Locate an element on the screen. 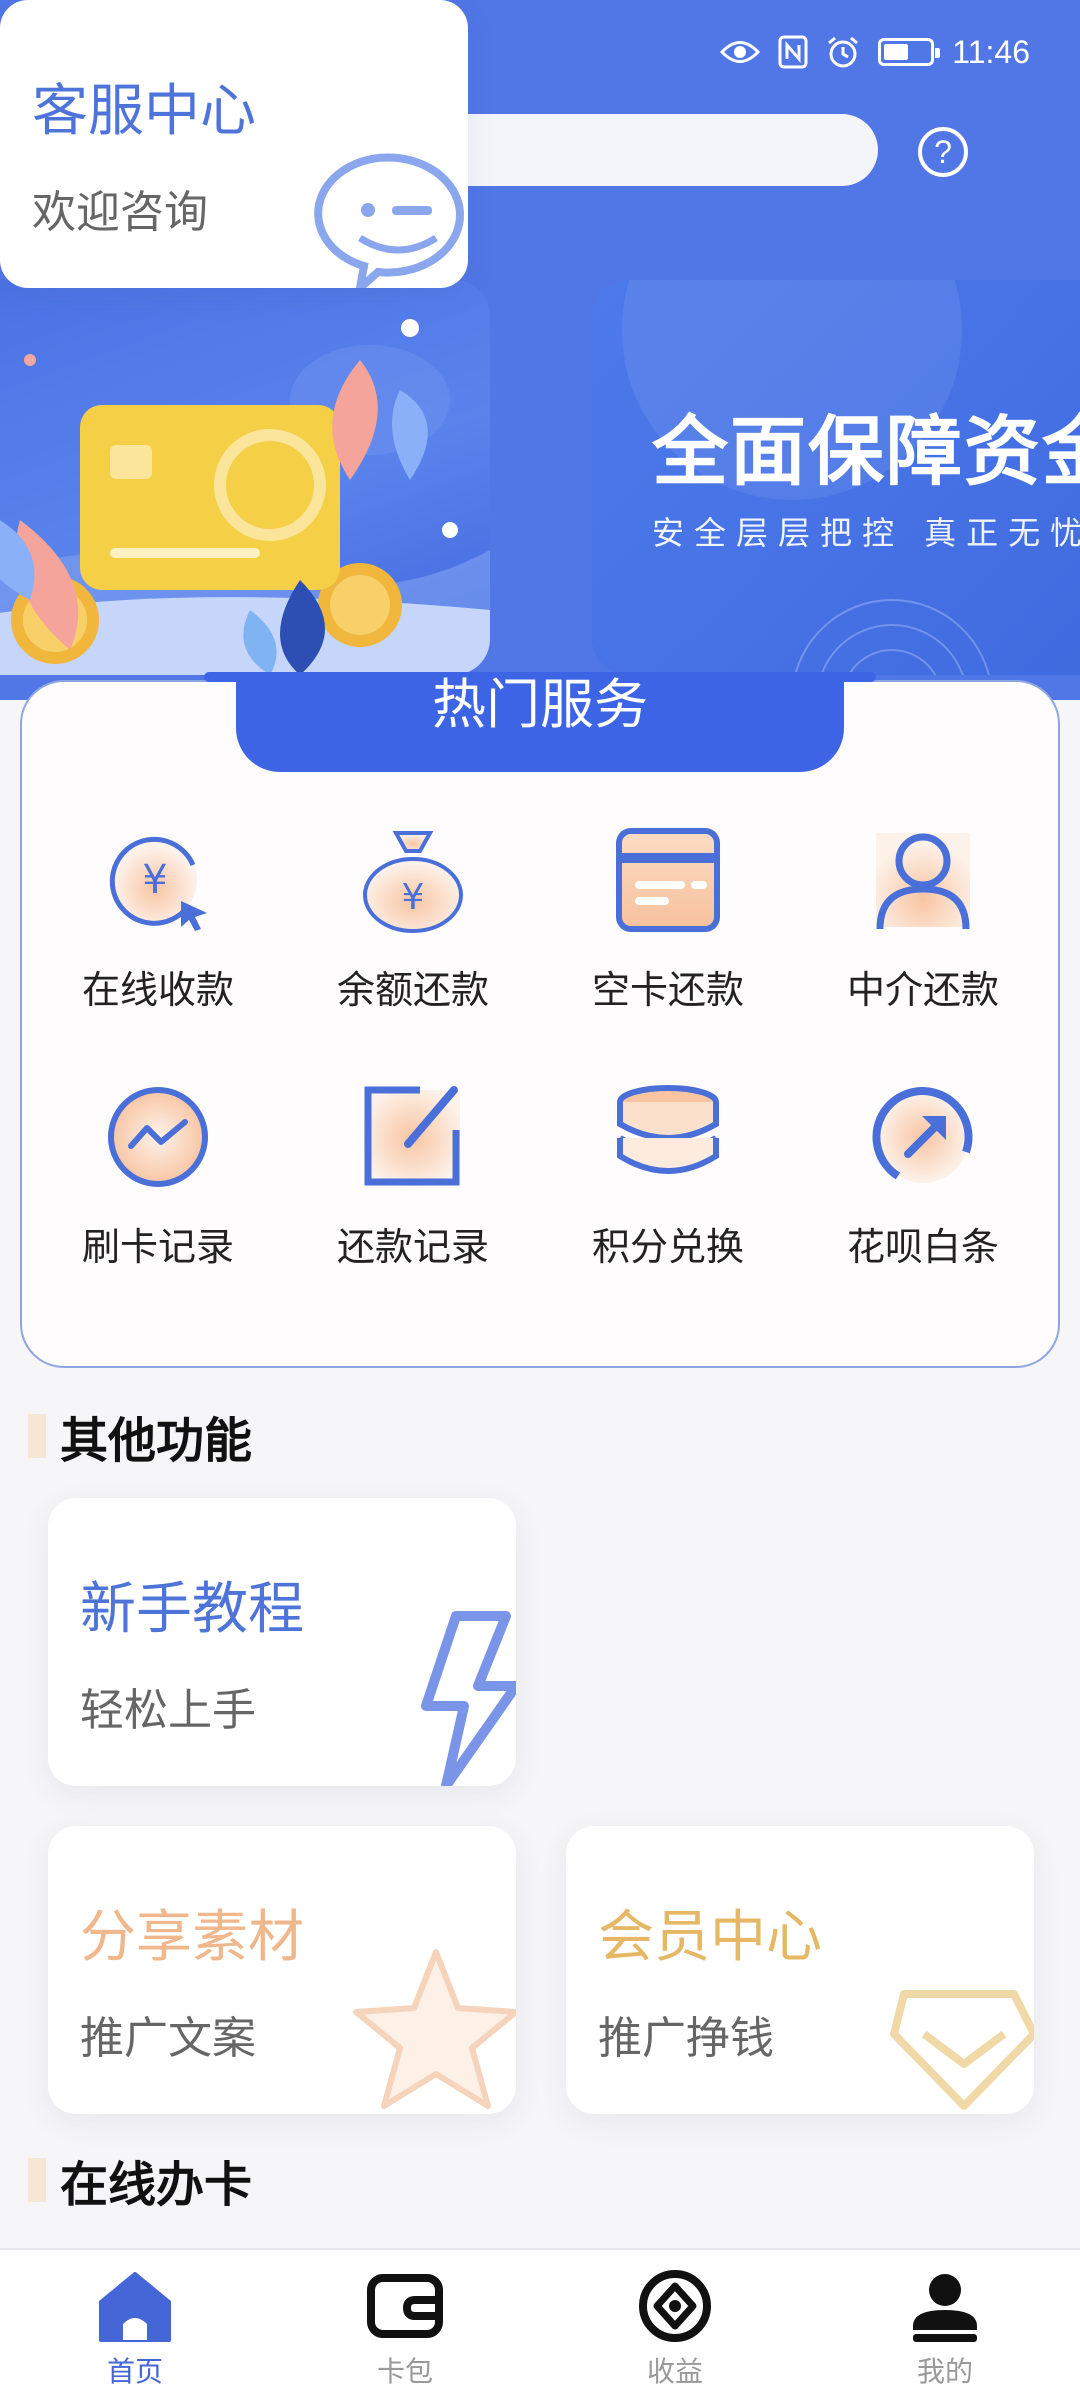 Image resolution: width=1080 pixels, height=2400 pixels. service-label: 花呗白条 is located at coordinates (922, 1247).